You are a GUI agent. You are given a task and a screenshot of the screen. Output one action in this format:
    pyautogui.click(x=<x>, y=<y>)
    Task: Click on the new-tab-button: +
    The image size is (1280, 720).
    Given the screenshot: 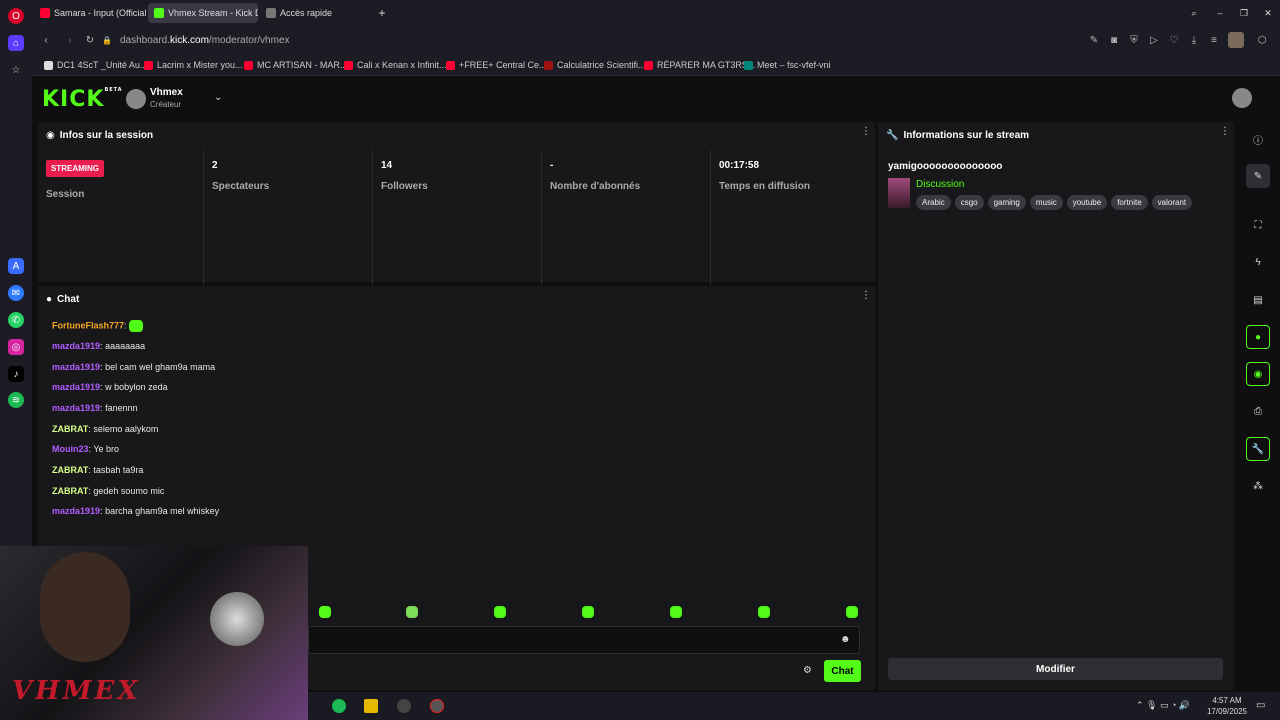 What is the action you would take?
    pyautogui.click(x=382, y=13)
    